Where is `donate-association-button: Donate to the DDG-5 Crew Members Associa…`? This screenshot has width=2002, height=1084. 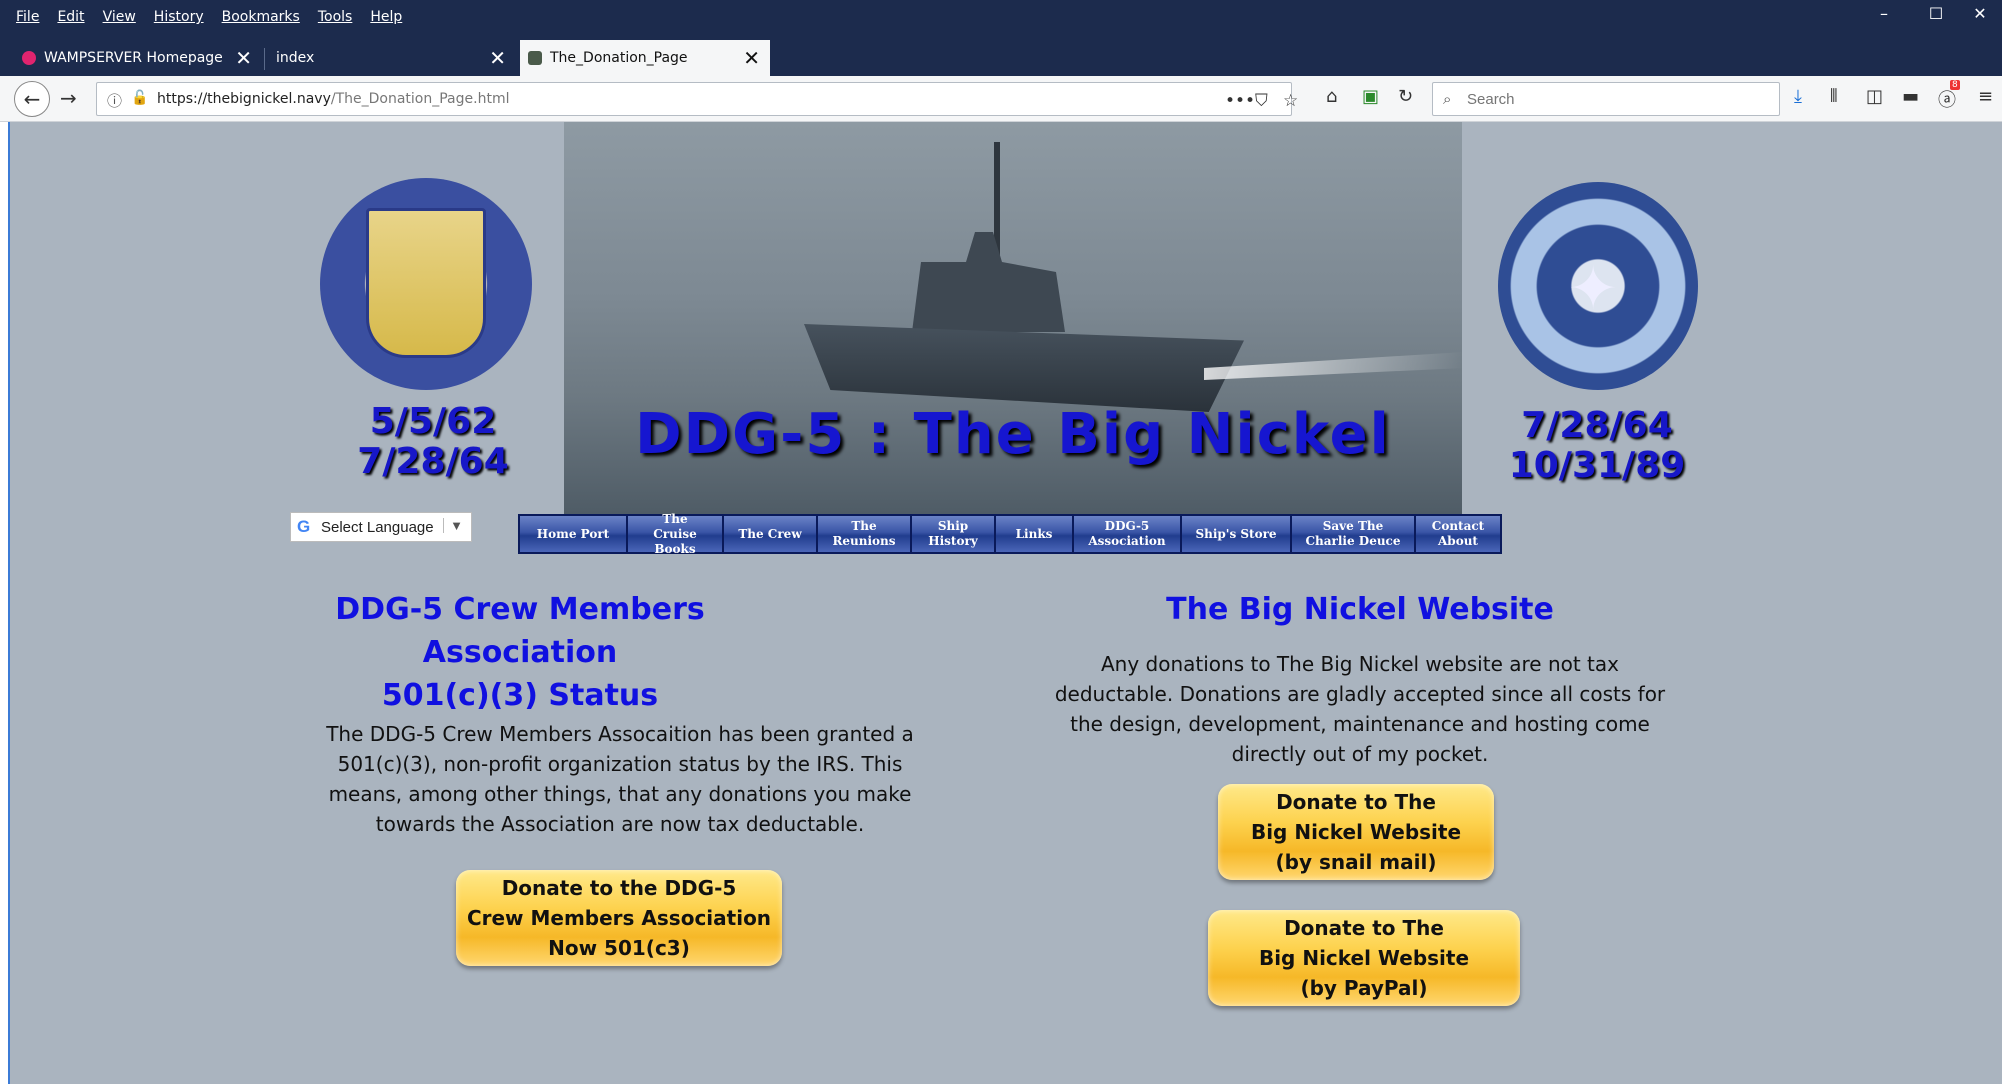
donate-association-button: Donate to the DDG-5 Crew Members Associa… is located at coordinates (619, 918).